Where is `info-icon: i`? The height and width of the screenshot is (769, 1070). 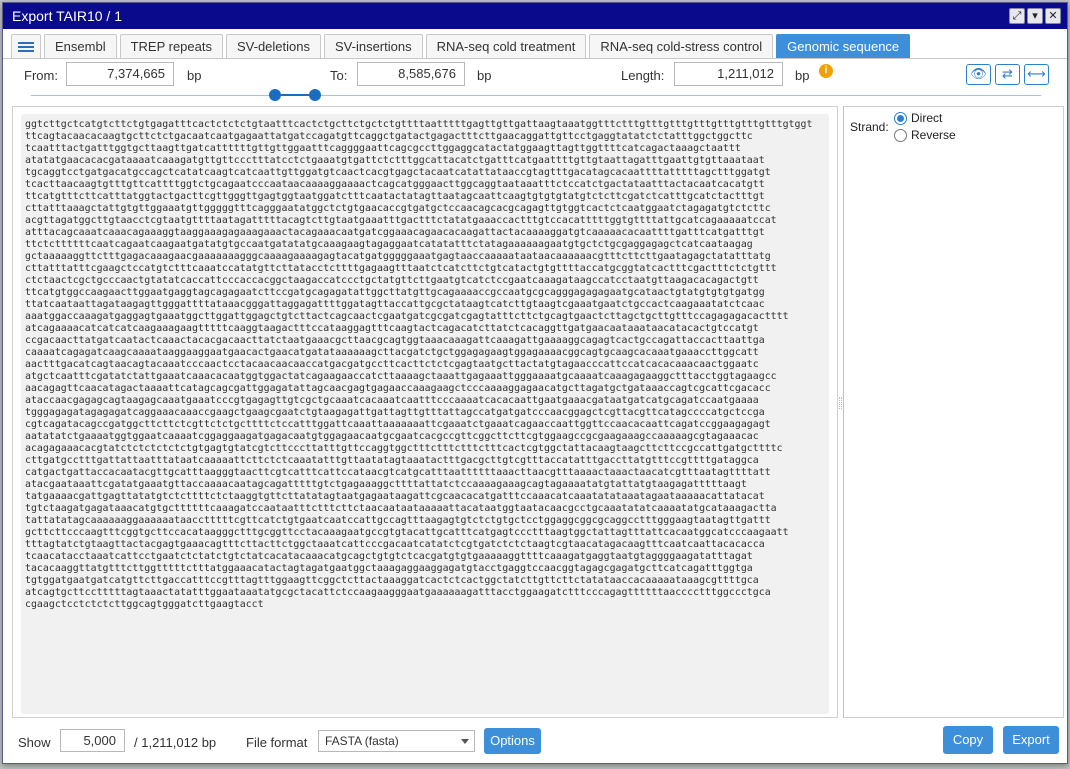 info-icon: i is located at coordinates (826, 71).